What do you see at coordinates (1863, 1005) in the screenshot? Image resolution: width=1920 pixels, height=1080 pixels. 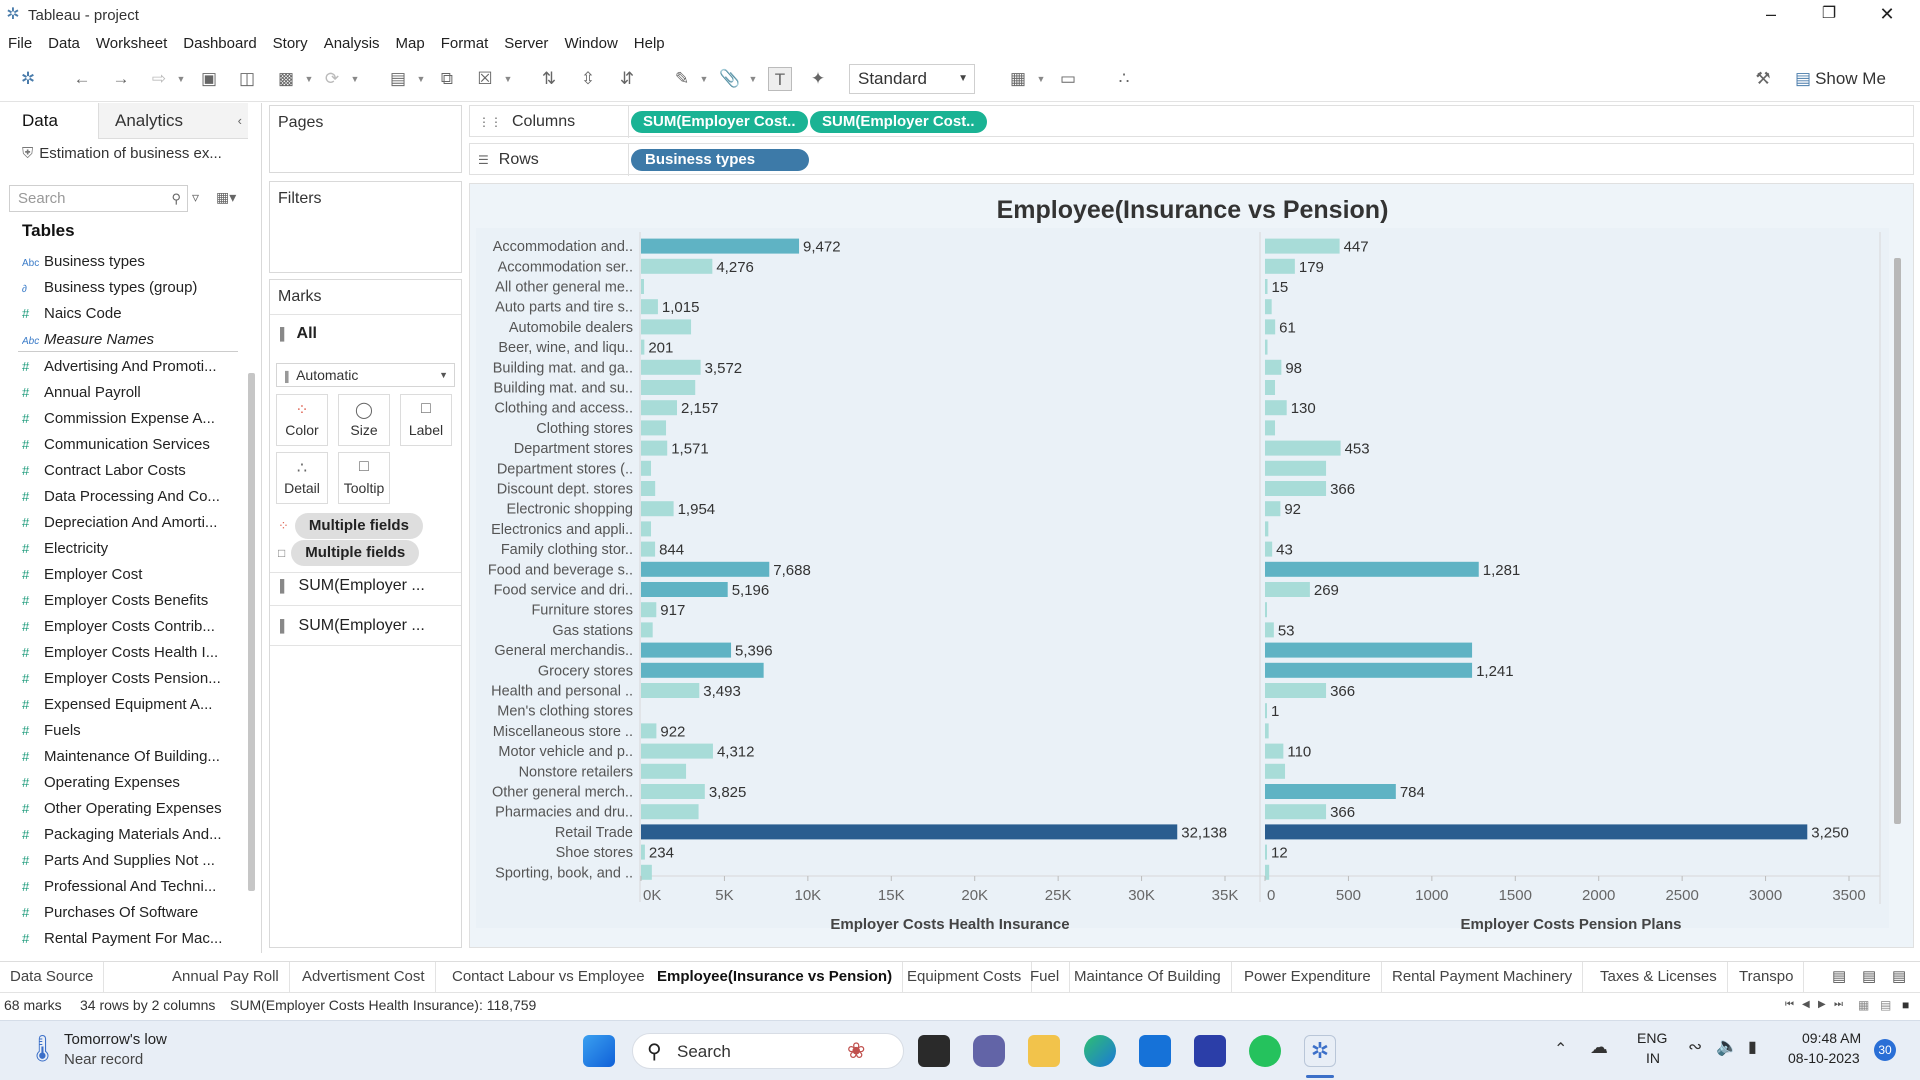 I see `grid-view-icon: ▦` at bounding box center [1863, 1005].